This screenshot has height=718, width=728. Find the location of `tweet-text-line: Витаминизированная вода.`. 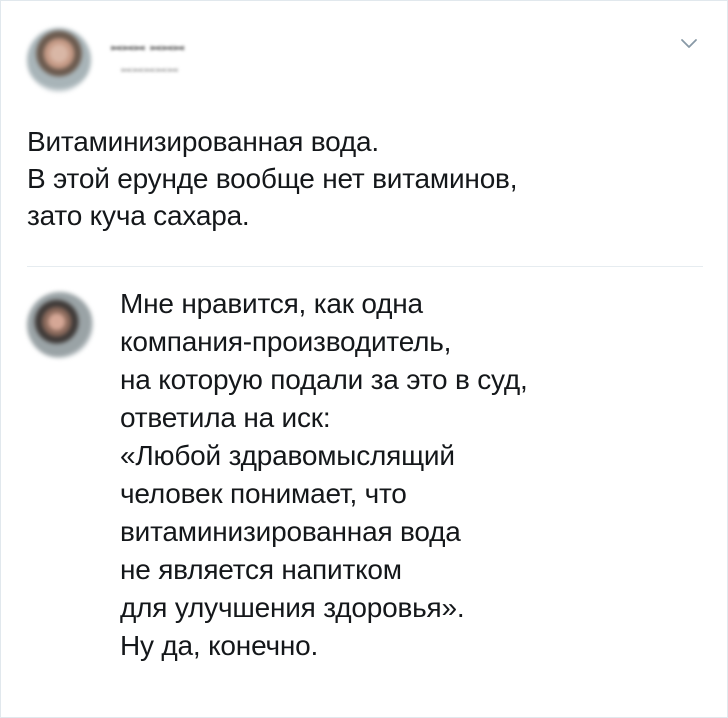

tweet-text-line: Витаминизированная вода. is located at coordinates (203, 141).